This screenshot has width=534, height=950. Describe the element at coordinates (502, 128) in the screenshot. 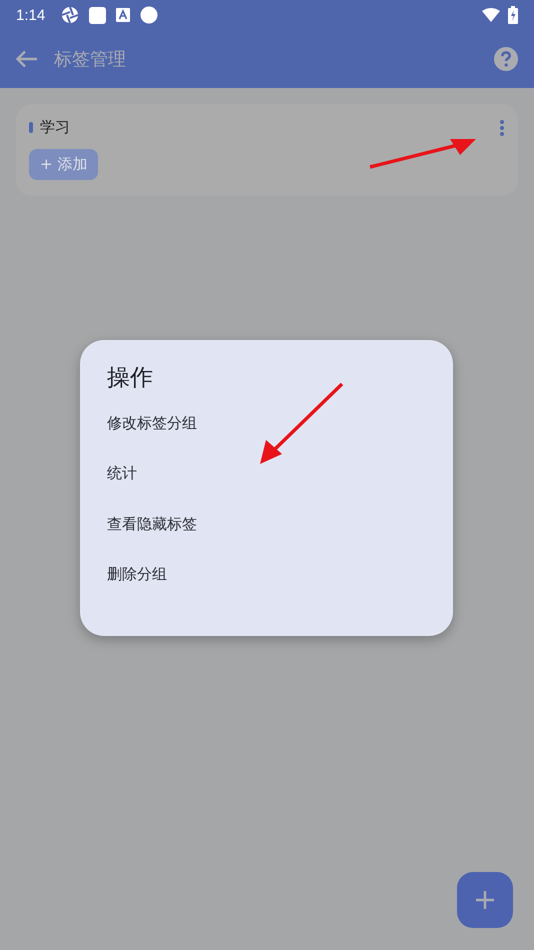

I see `more-icon` at that location.